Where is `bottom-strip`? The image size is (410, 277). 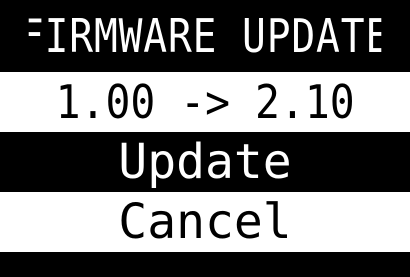 bottom-strip is located at coordinates (205, 264).